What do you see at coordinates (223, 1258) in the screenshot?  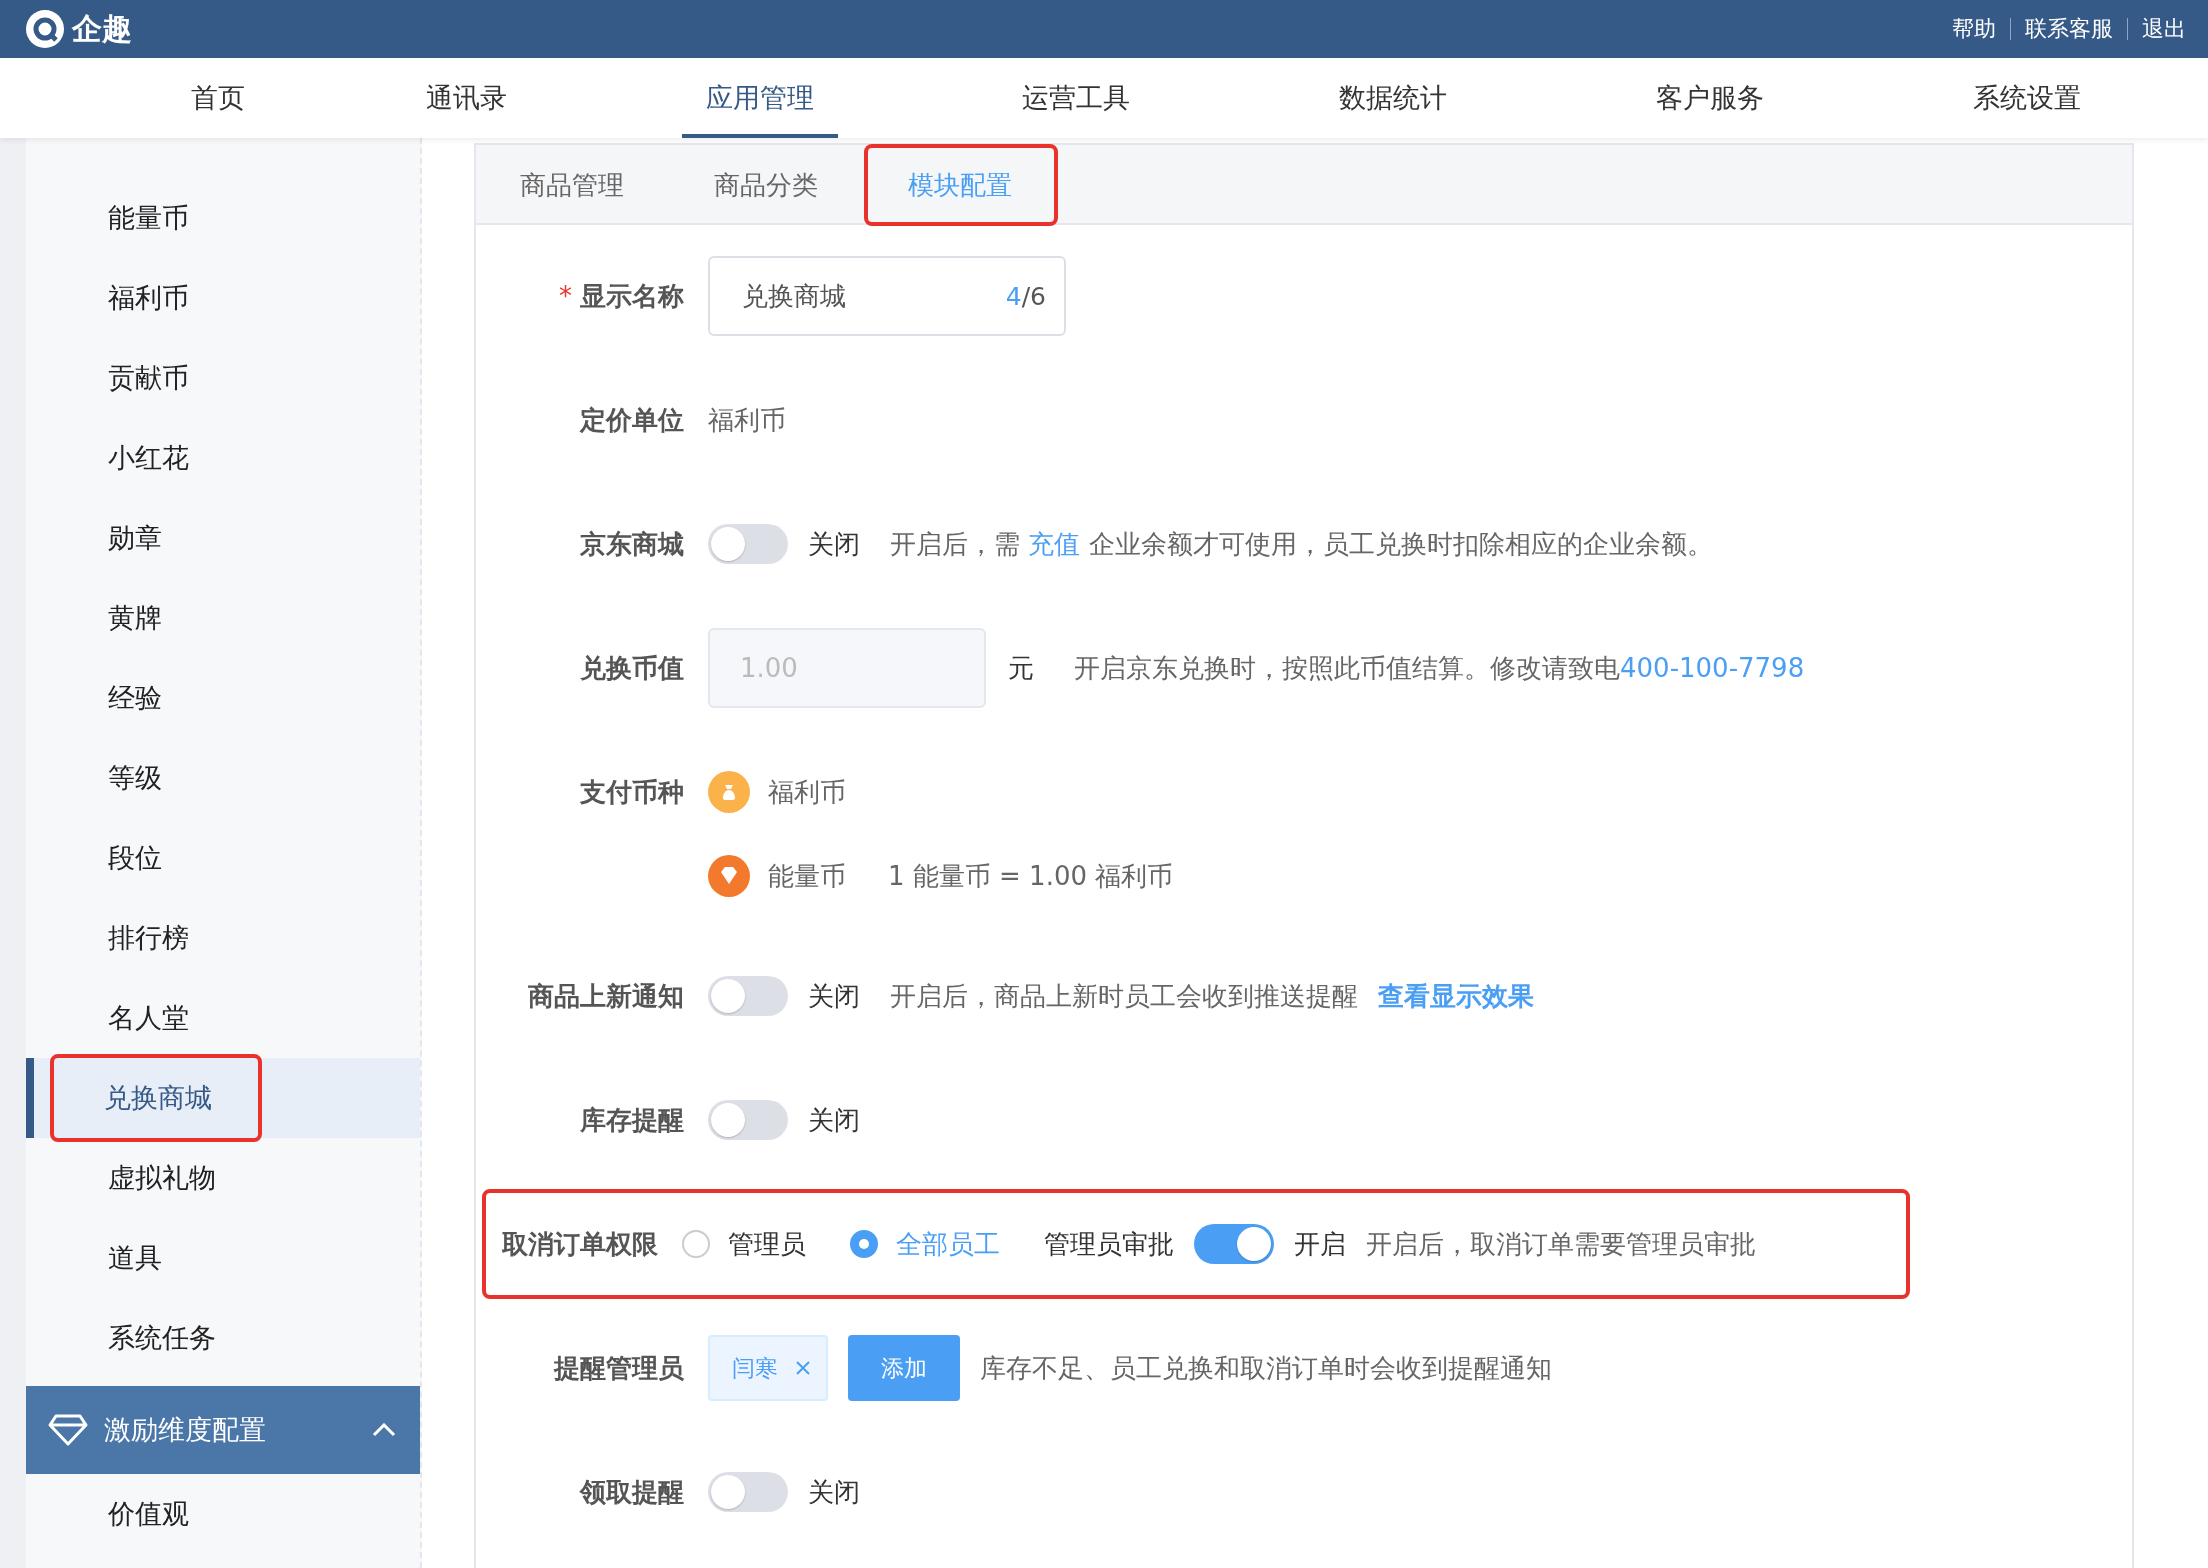 I see `sidebar-item: 道具` at bounding box center [223, 1258].